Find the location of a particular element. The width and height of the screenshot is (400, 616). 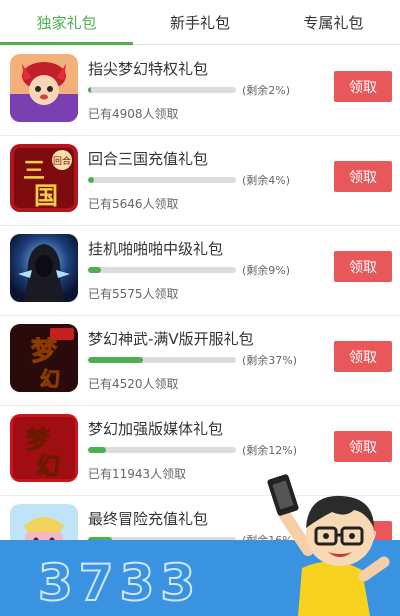

list-item: 梦 幻 梦幻神武-满V版开服礼包 (剩余37%) 已有4520人领取 领取 is located at coordinates (200, 361).